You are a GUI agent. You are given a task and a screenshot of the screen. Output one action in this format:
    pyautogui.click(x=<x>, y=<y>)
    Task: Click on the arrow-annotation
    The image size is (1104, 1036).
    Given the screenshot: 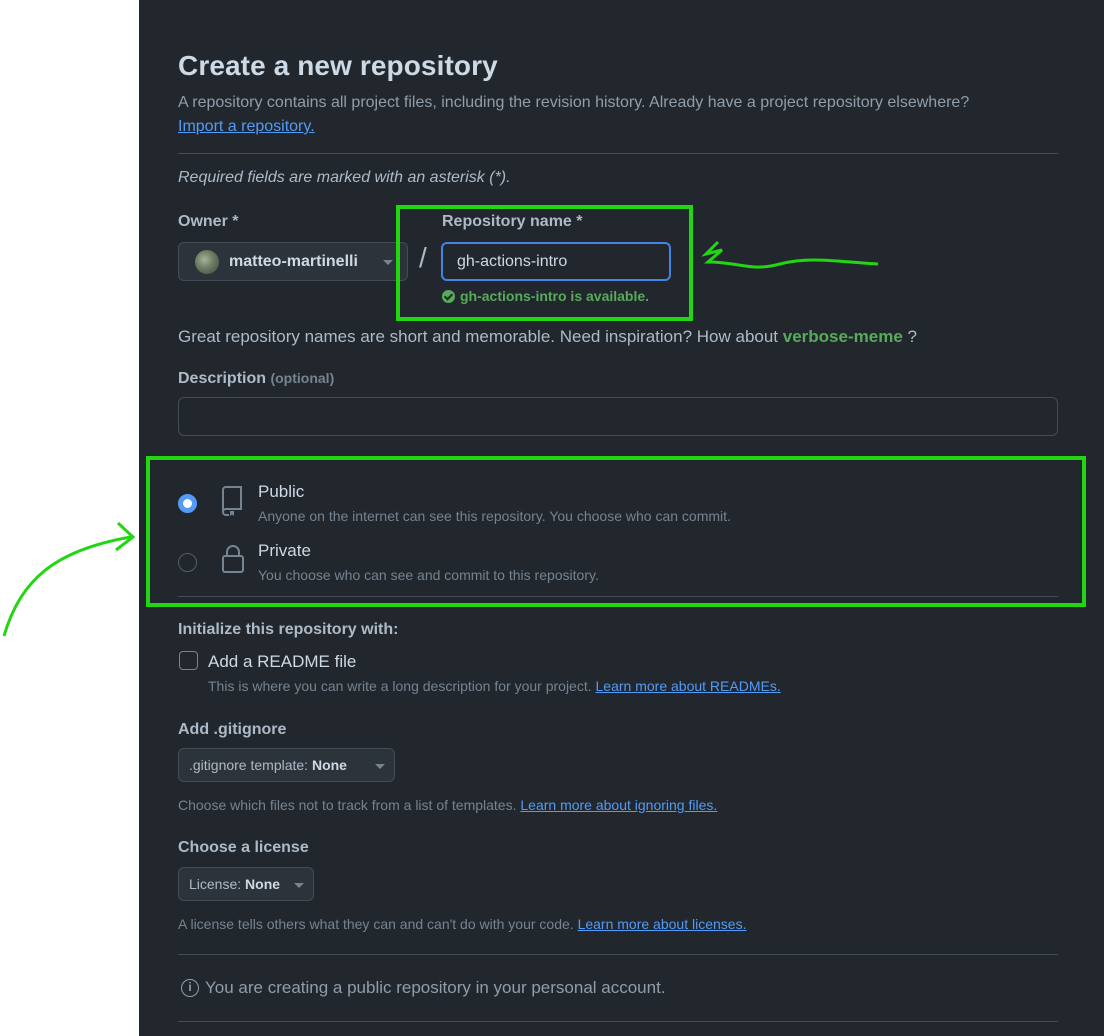 What is the action you would take?
    pyautogui.click(x=67, y=586)
    